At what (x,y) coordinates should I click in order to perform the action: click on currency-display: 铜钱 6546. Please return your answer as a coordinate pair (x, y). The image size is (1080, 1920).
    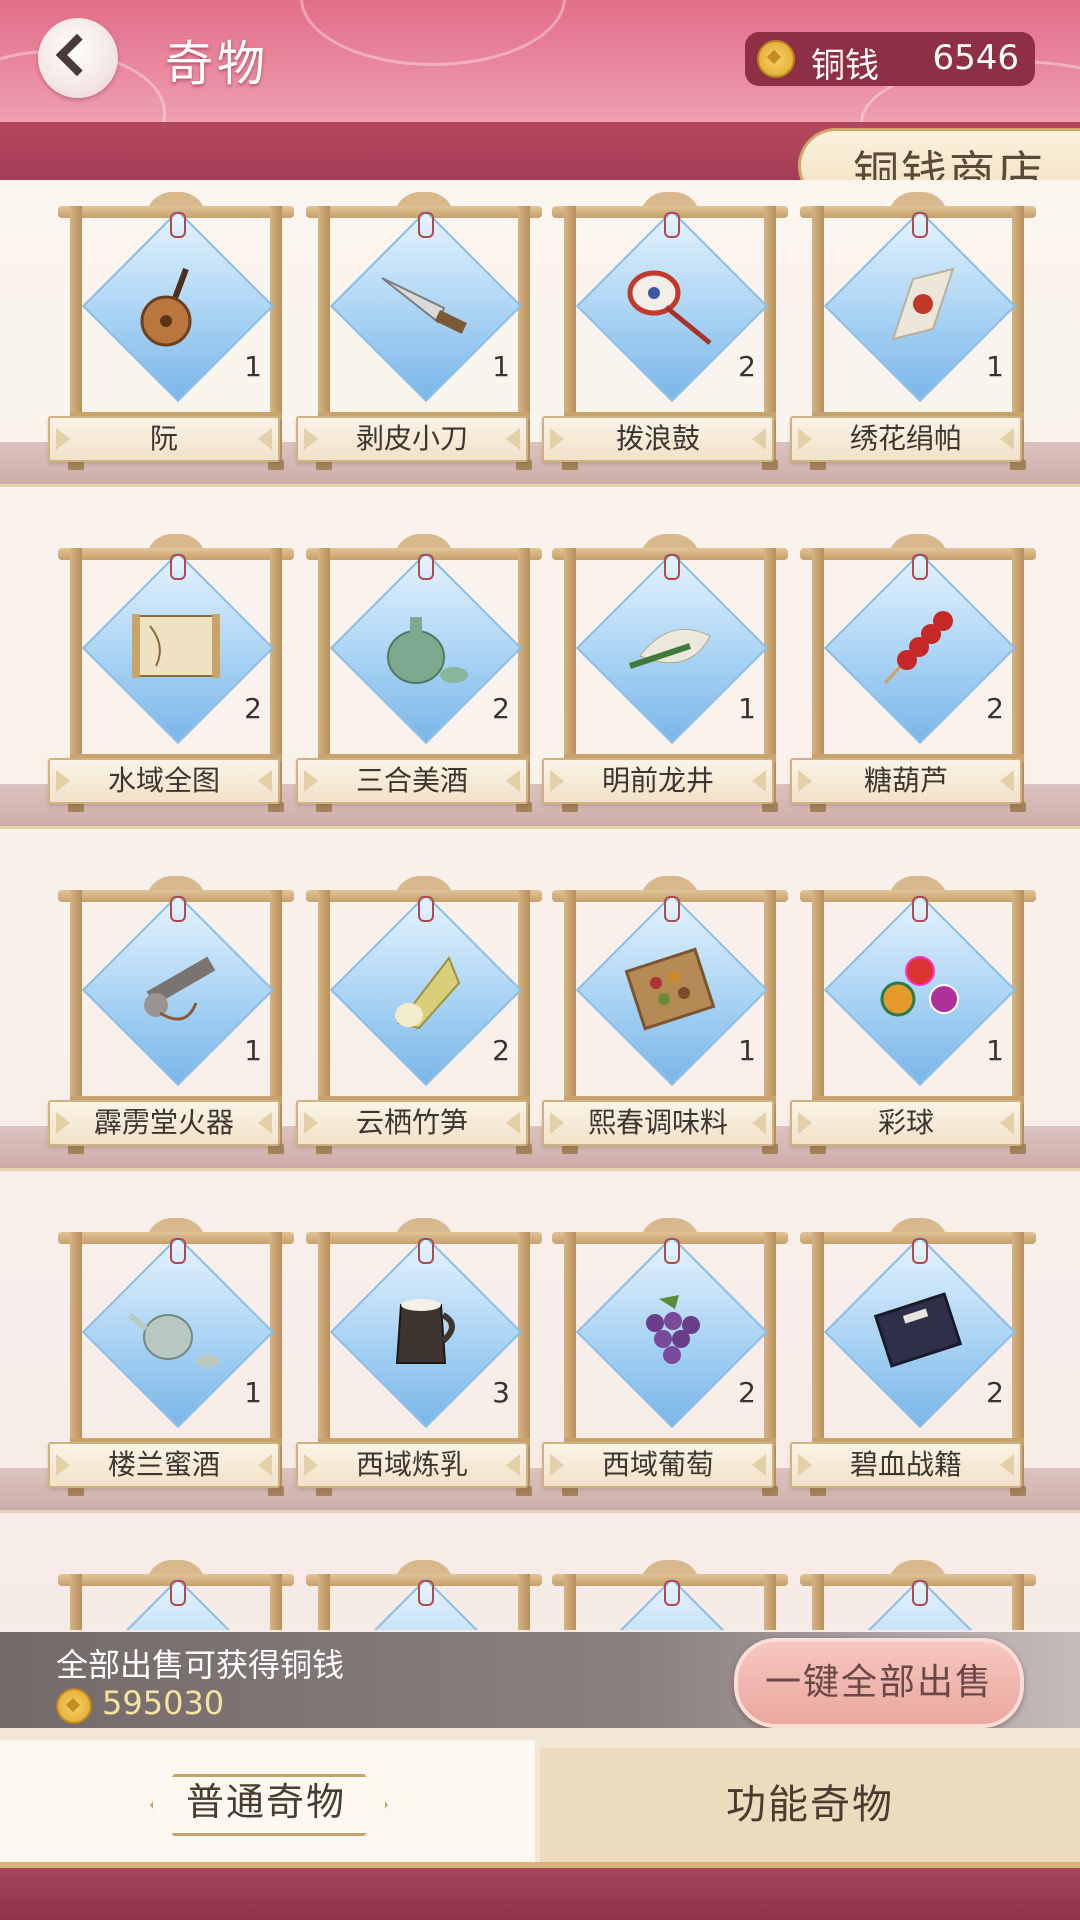
    Looking at the image, I should click on (890, 59).